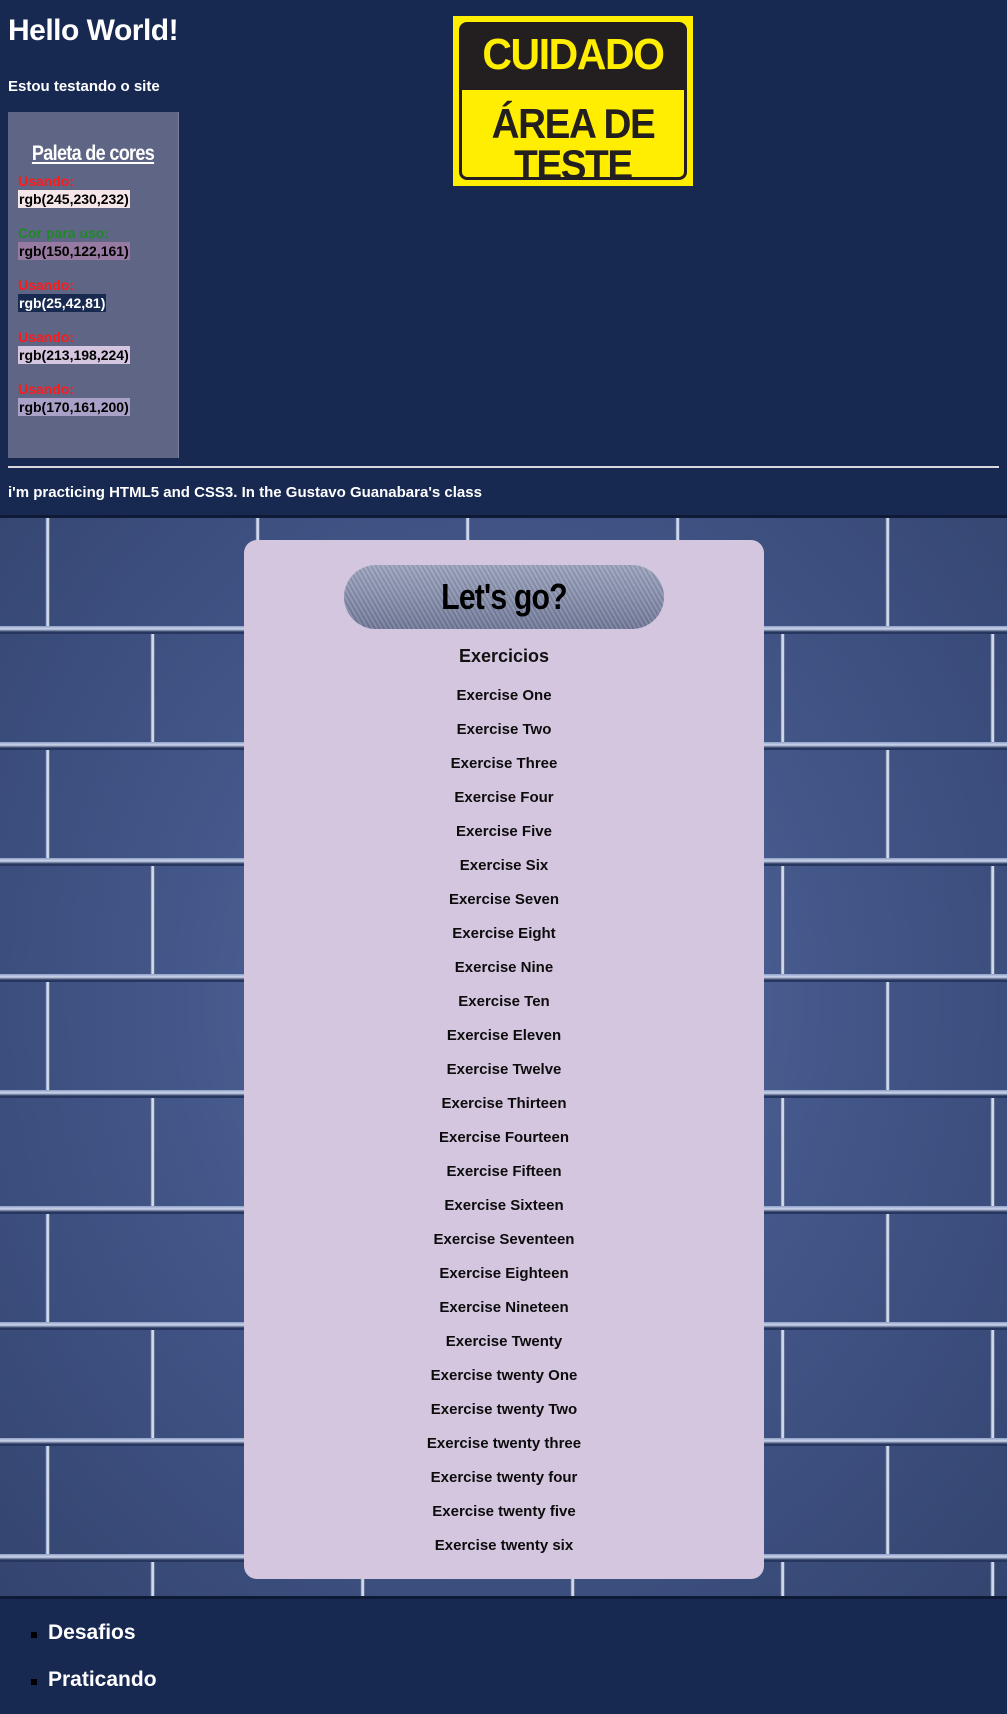 This screenshot has width=1007, height=1714. What do you see at coordinates (573, 123) in the screenshot?
I see `warning-sign-line2: ÁREA DE` at bounding box center [573, 123].